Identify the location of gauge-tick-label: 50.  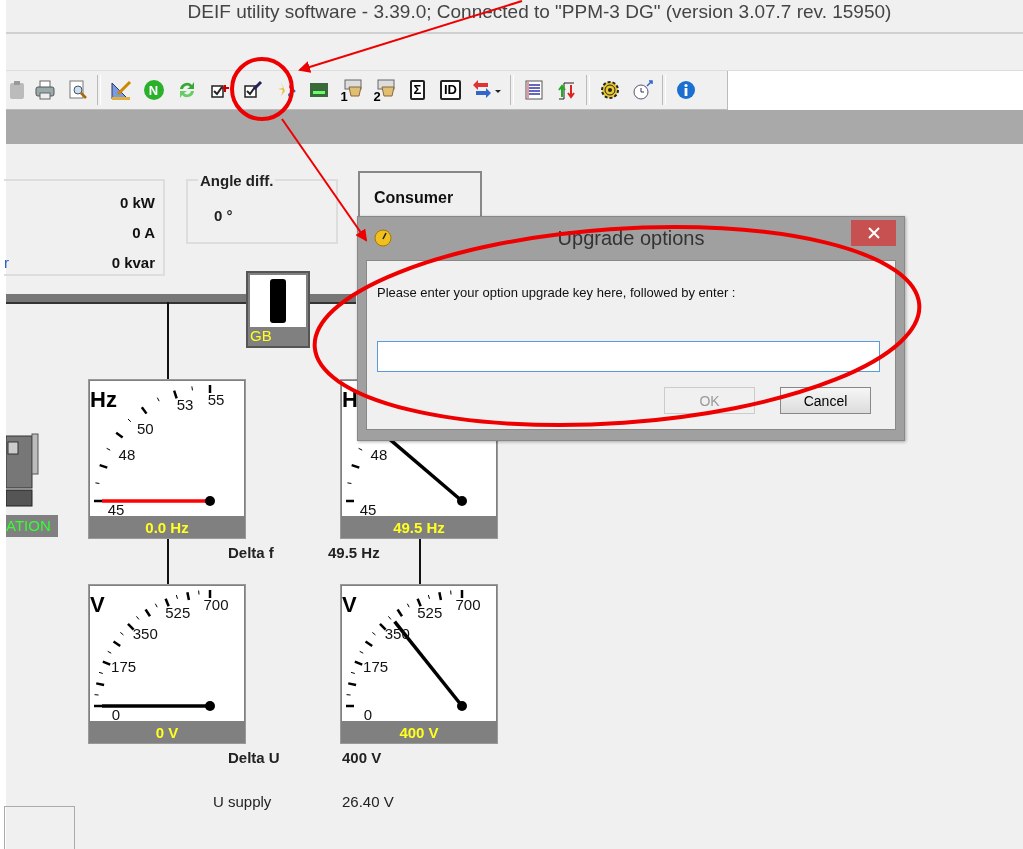
(145, 429).